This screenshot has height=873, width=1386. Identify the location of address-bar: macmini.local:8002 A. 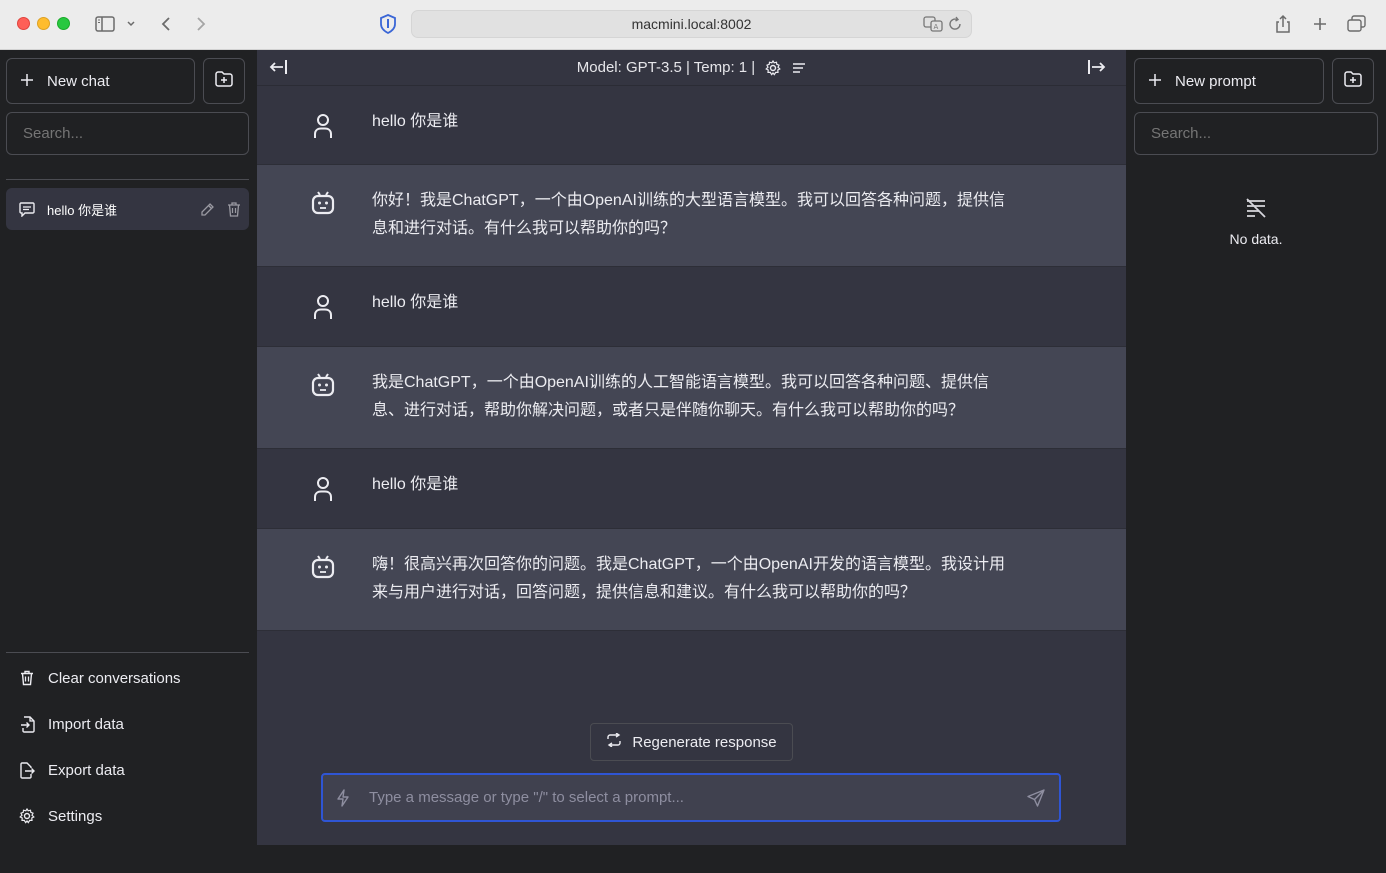
(691, 24).